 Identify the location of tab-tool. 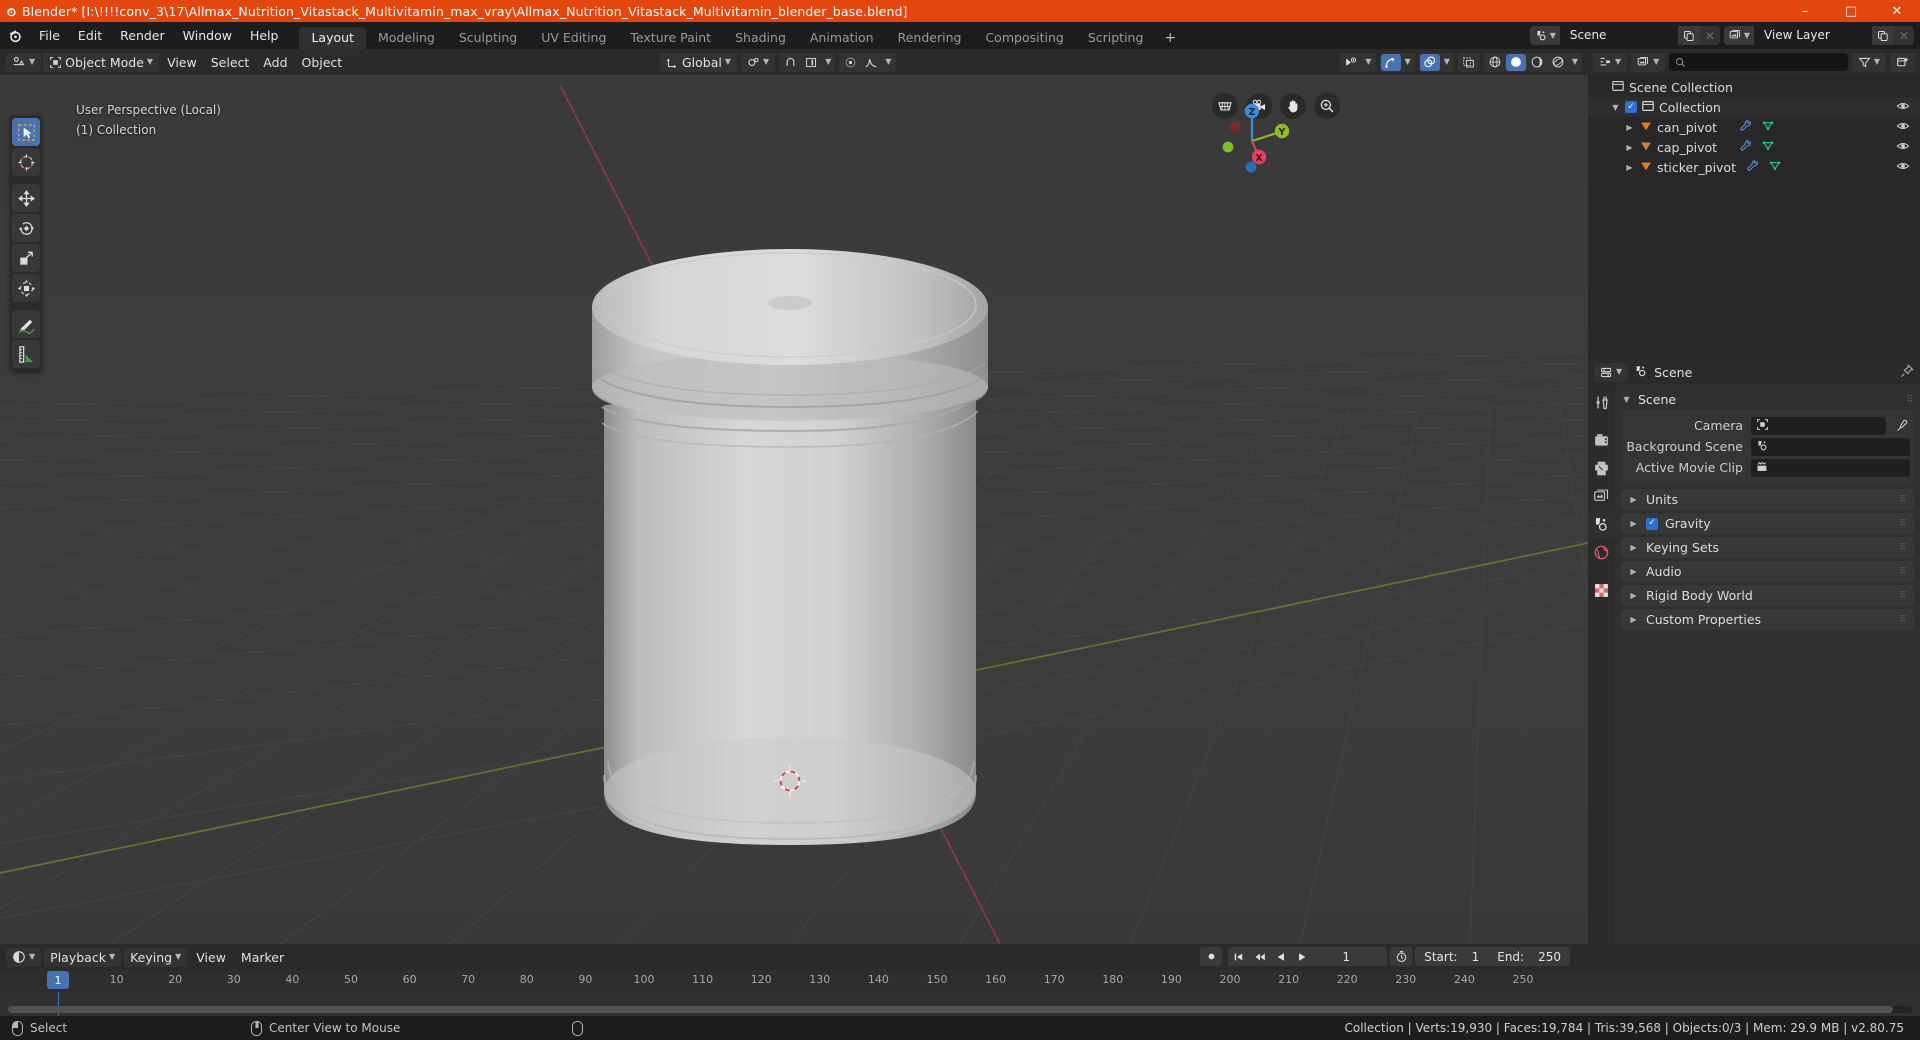
(1601, 402).